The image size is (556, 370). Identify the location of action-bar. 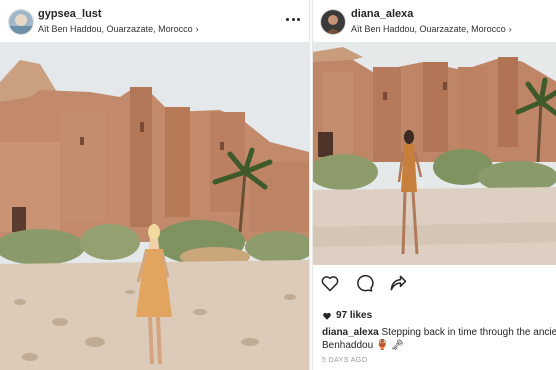
(364, 285).